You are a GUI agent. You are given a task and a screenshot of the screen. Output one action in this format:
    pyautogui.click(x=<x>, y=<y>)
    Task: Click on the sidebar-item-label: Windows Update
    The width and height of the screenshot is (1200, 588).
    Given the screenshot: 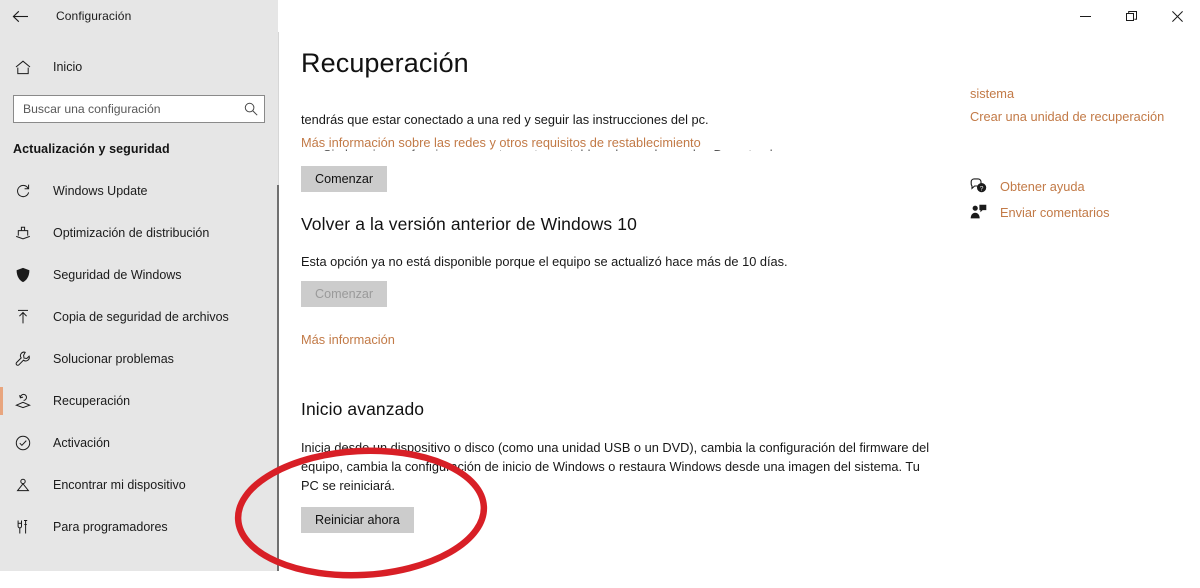 What is the action you would take?
    pyautogui.click(x=100, y=191)
    